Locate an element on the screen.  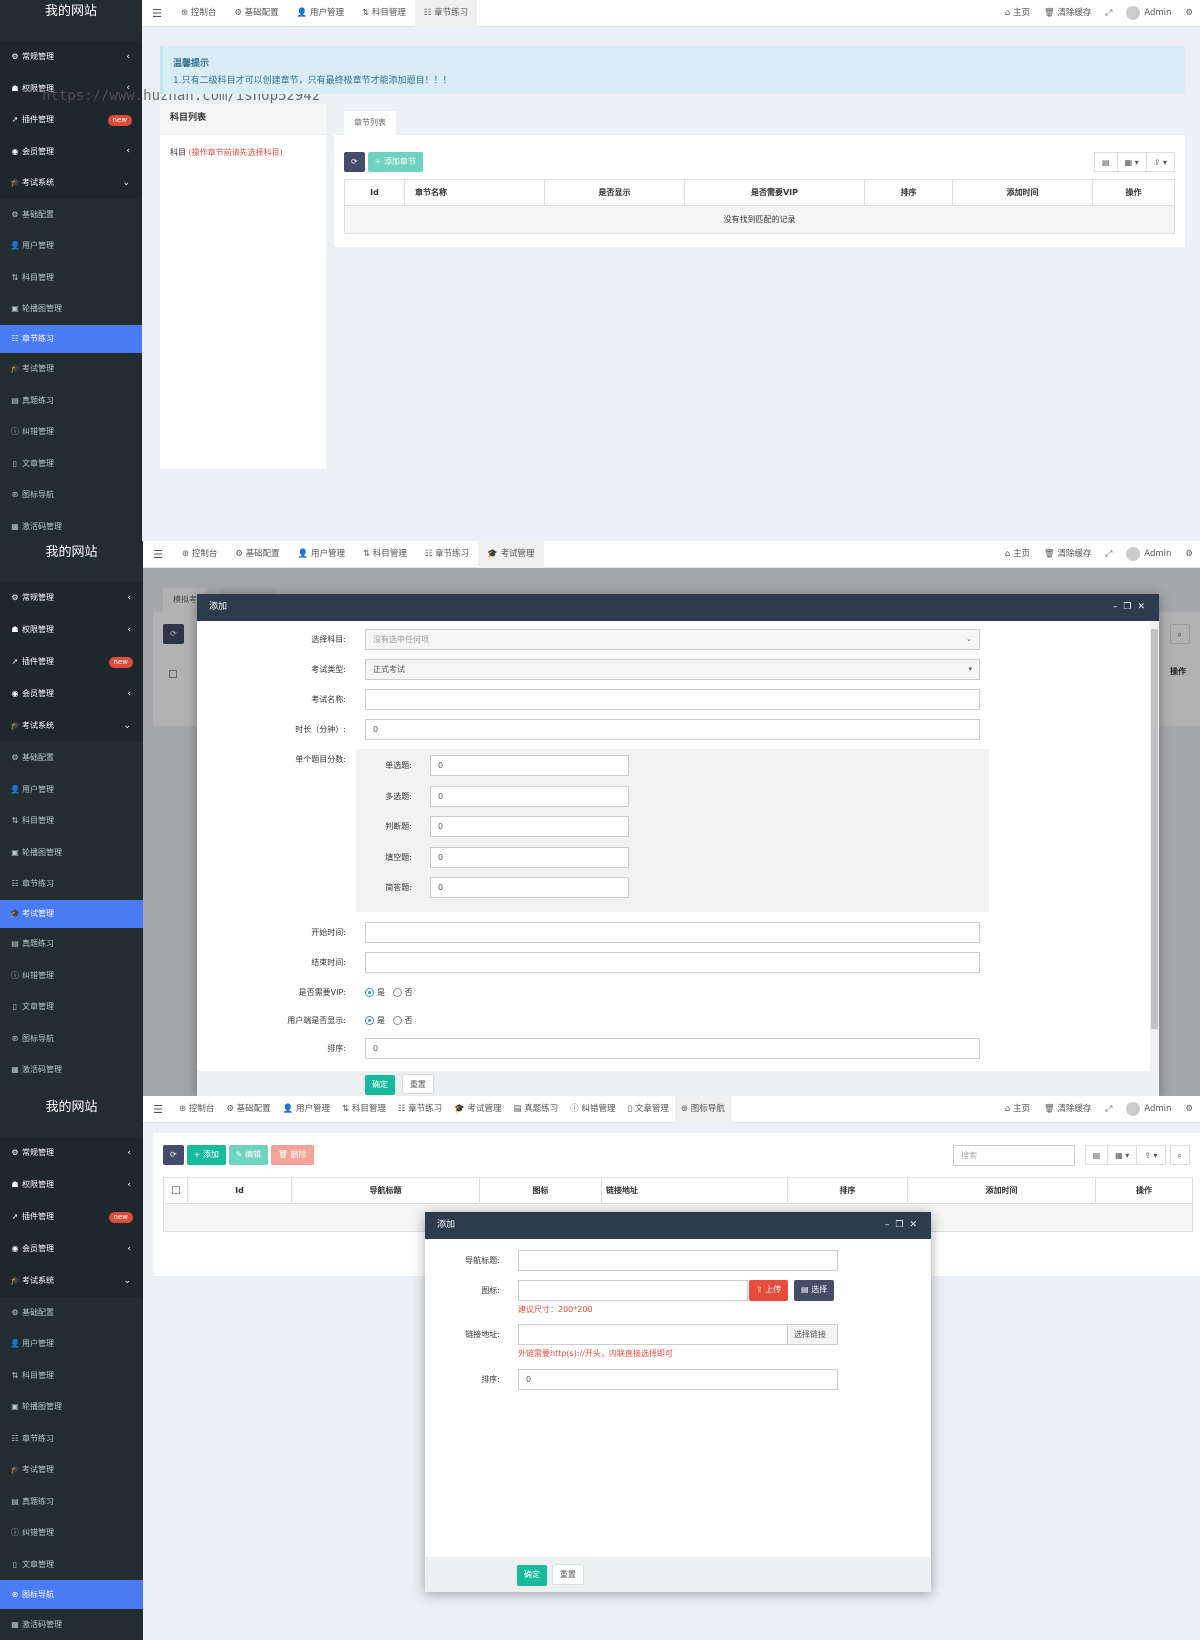
tab-exam: 🎓 考试管理 is located at coordinates (477, 1109).